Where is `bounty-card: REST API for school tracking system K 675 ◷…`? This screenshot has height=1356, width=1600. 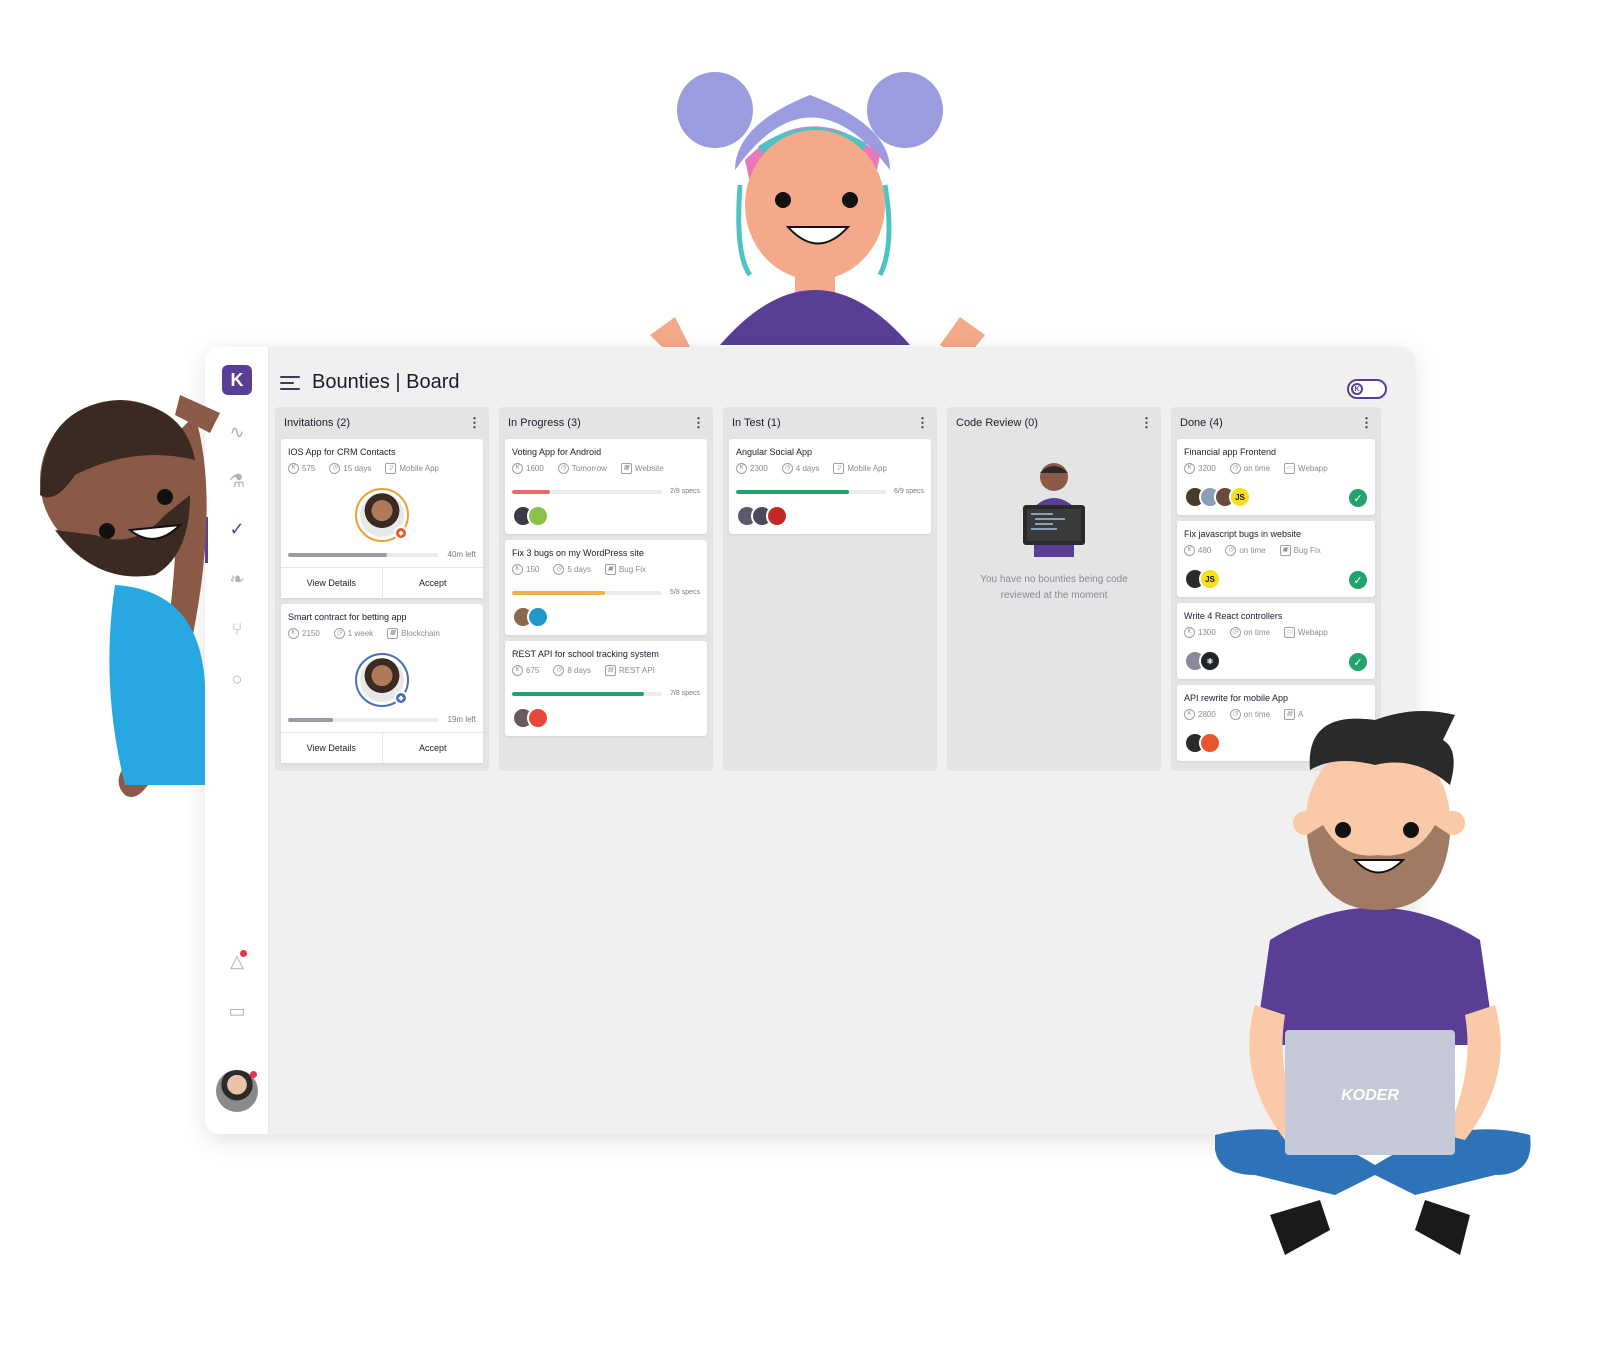 bounty-card: REST API for school tracking system K 675 ◷… is located at coordinates (606, 688).